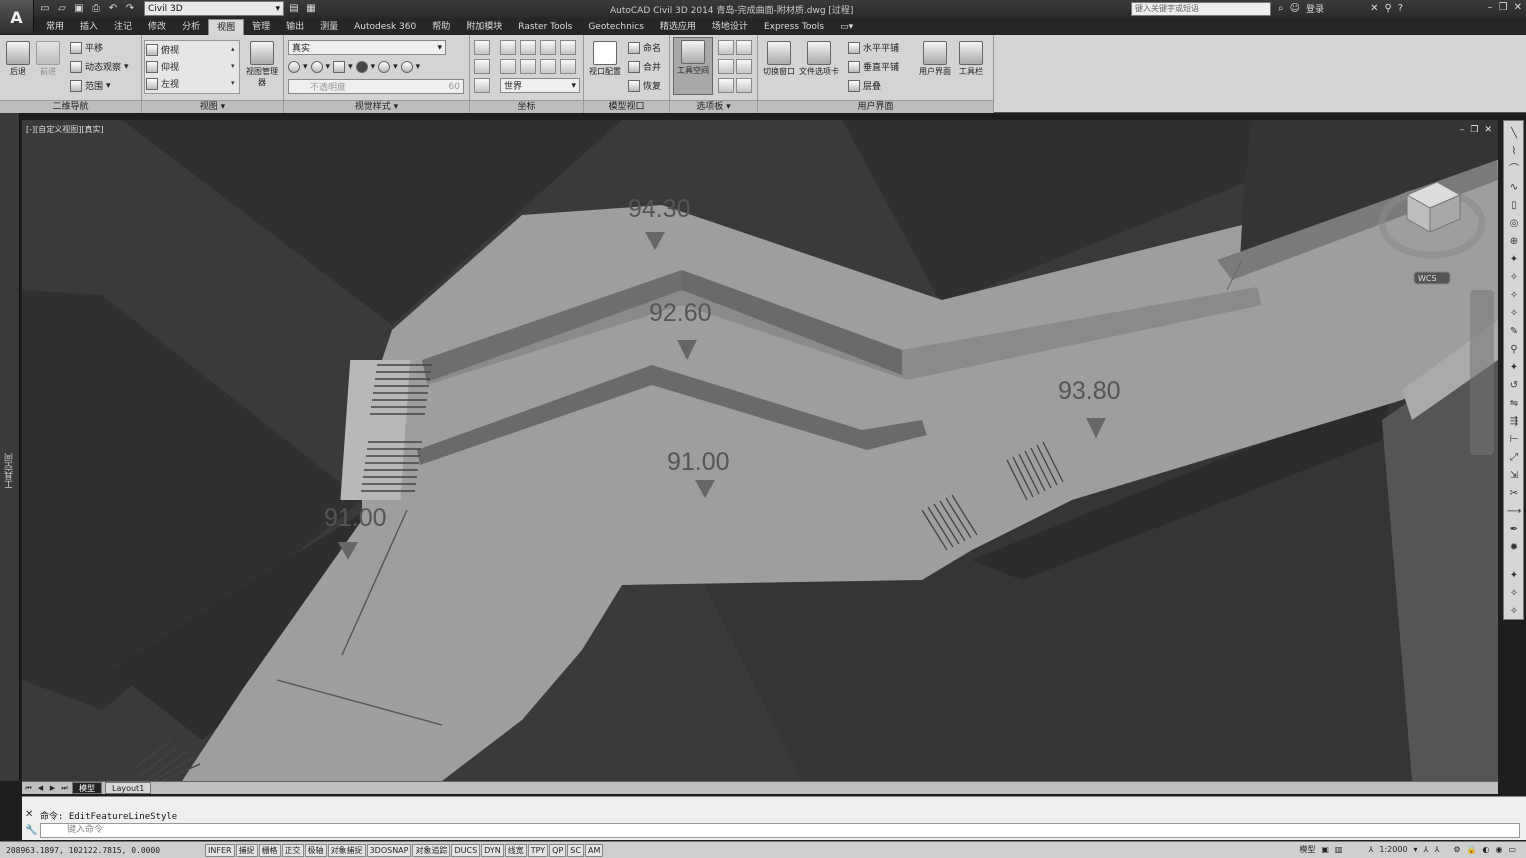 The image size is (1526, 858). What do you see at coordinates (575, 850) in the screenshot?
I see `toggle-sc: SC` at bounding box center [575, 850].